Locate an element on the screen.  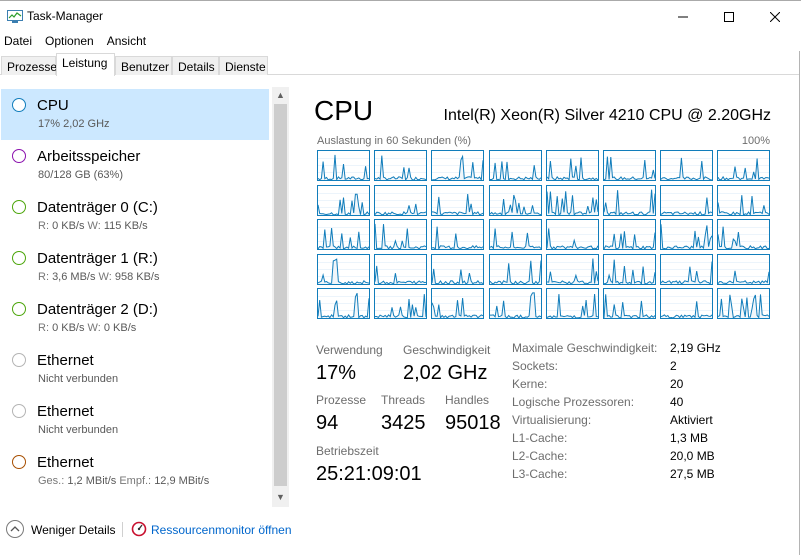
sidebar-item-memory: Arbeitsspeicher 80/128 GB (63%) is located at coordinates (135, 165).